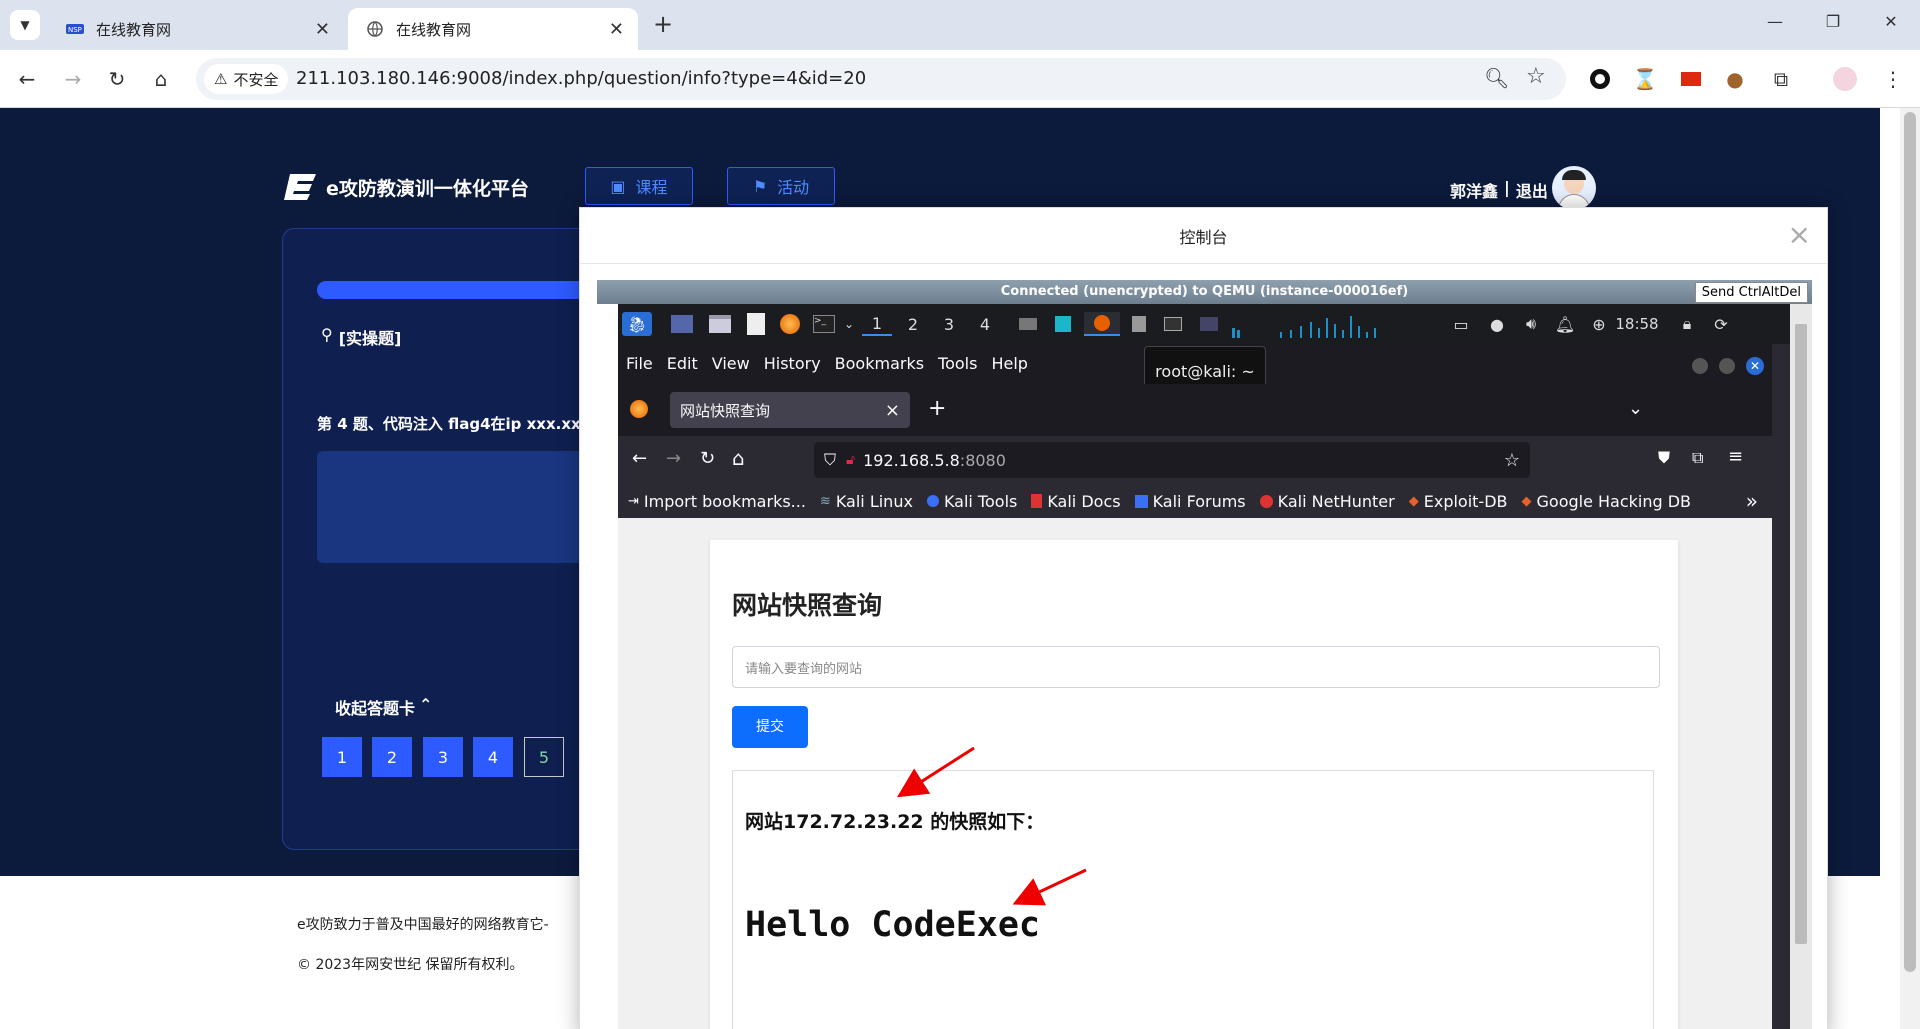 The height and width of the screenshot is (1029, 1920). Describe the element at coordinates (1645, 79) in the screenshot. I see `extension-hourglass-icon: ⌛` at that location.